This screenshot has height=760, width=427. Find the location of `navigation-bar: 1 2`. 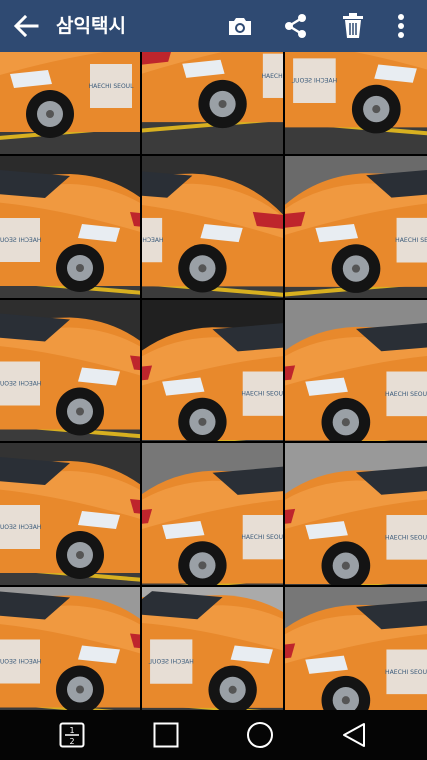

navigation-bar: 1 2 is located at coordinates (213, 735).